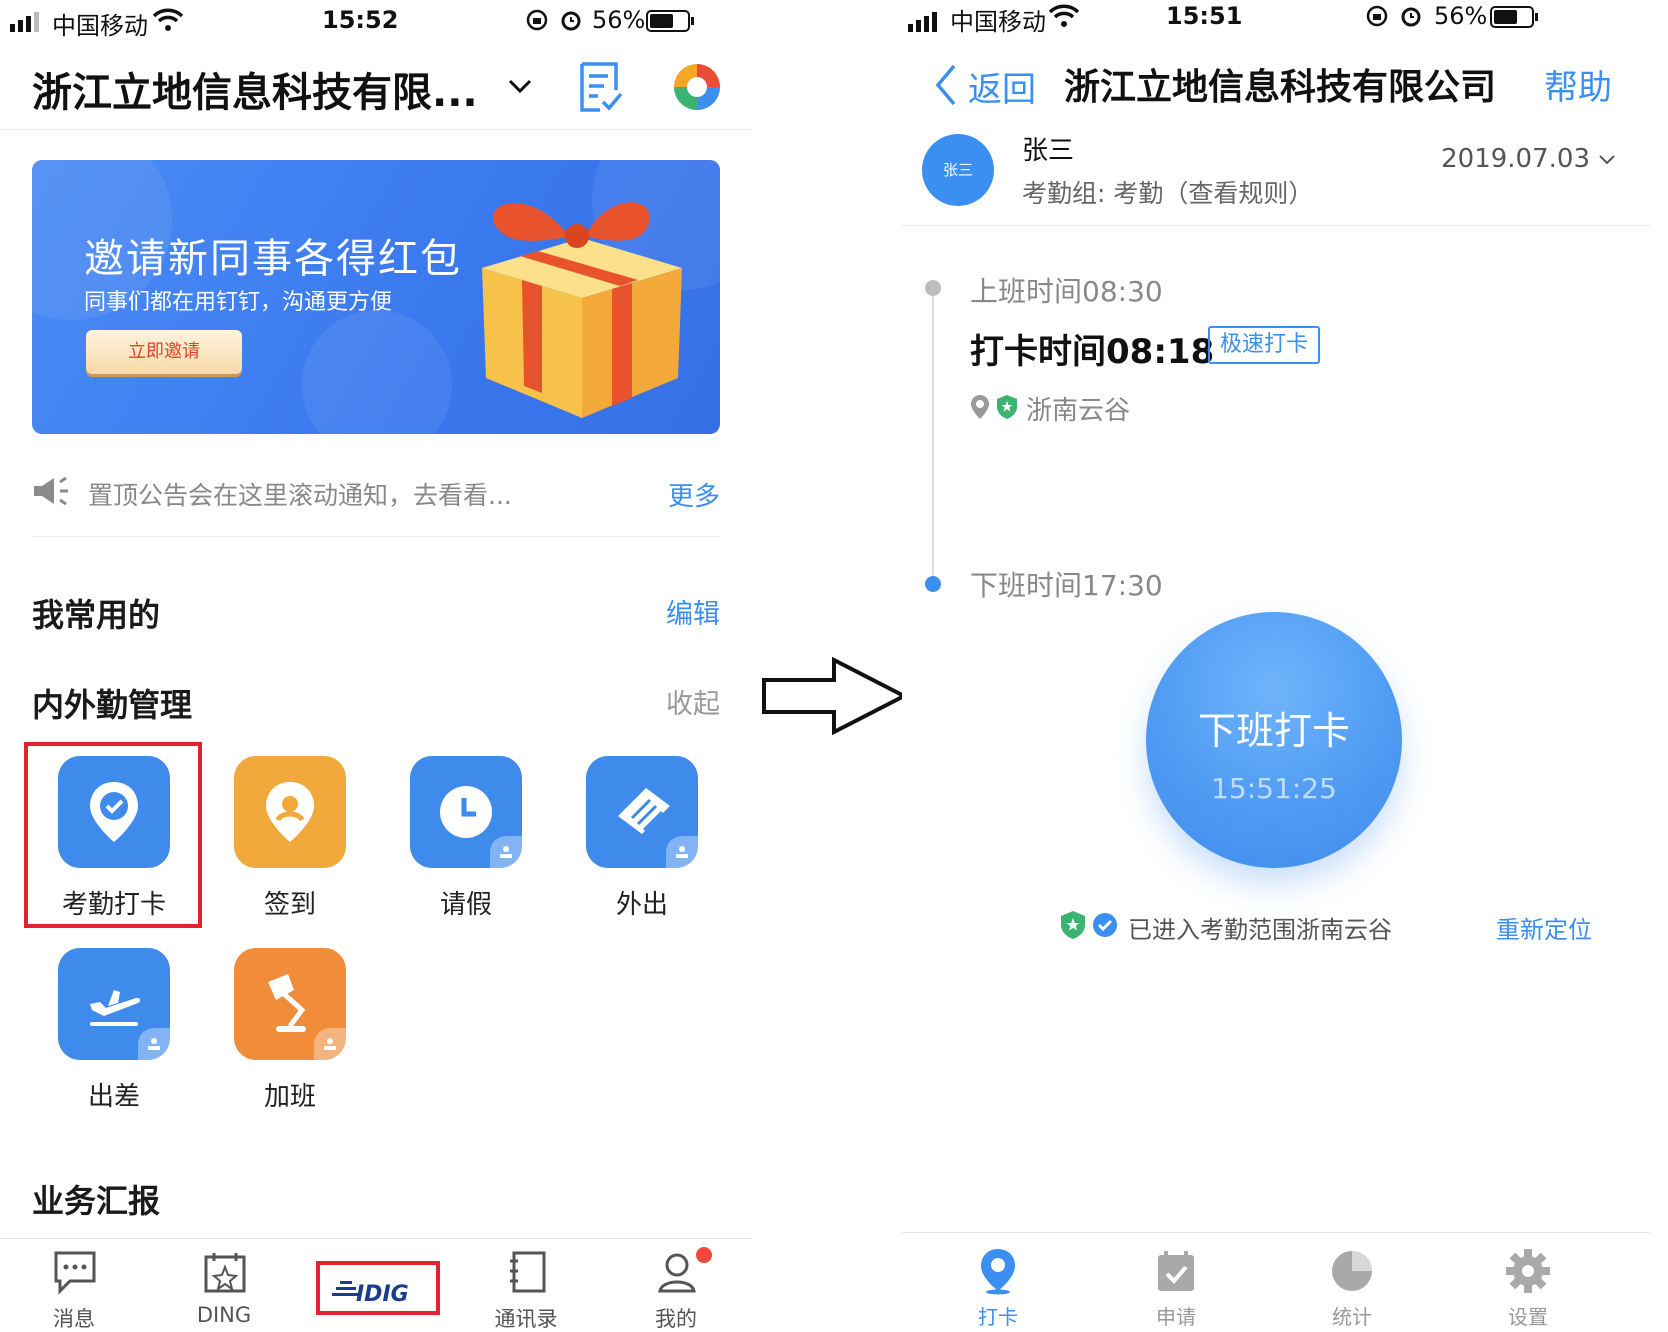 The width and height of the screenshot is (1668, 1332). What do you see at coordinates (1176, 1271) in the screenshot?
I see `calendar-check-icon` at bounding box center [1176, 1271].